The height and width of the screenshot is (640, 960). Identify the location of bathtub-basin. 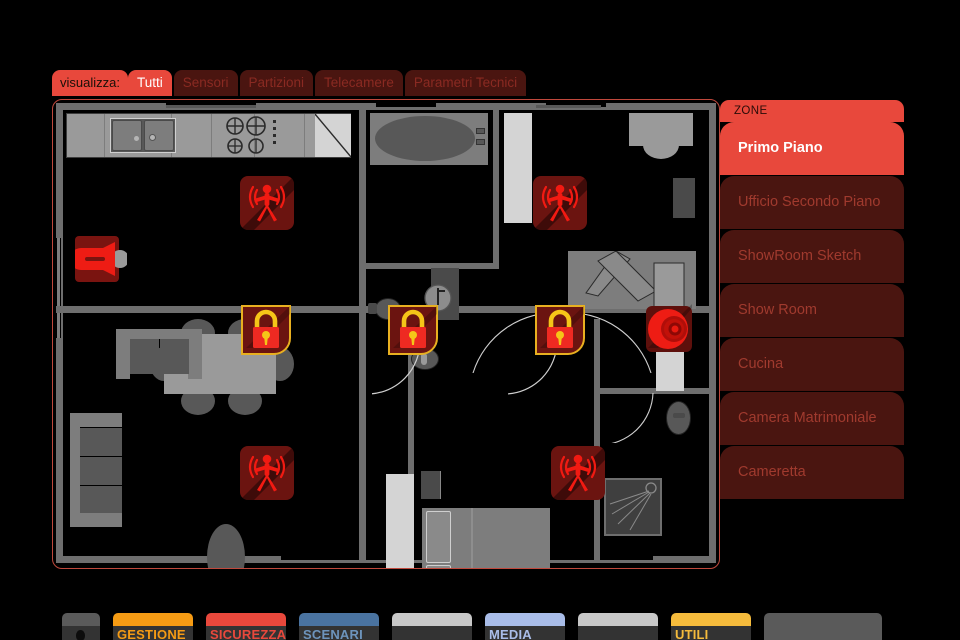
(425, 138).